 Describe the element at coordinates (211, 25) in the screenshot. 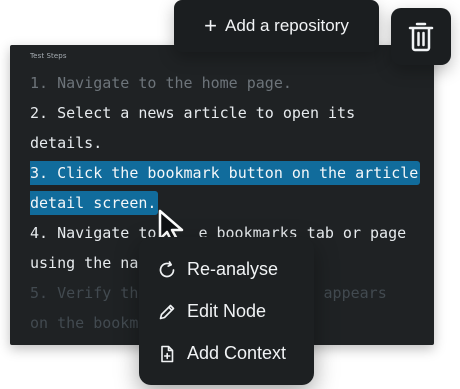

I see `plus-icon: +` at that location.